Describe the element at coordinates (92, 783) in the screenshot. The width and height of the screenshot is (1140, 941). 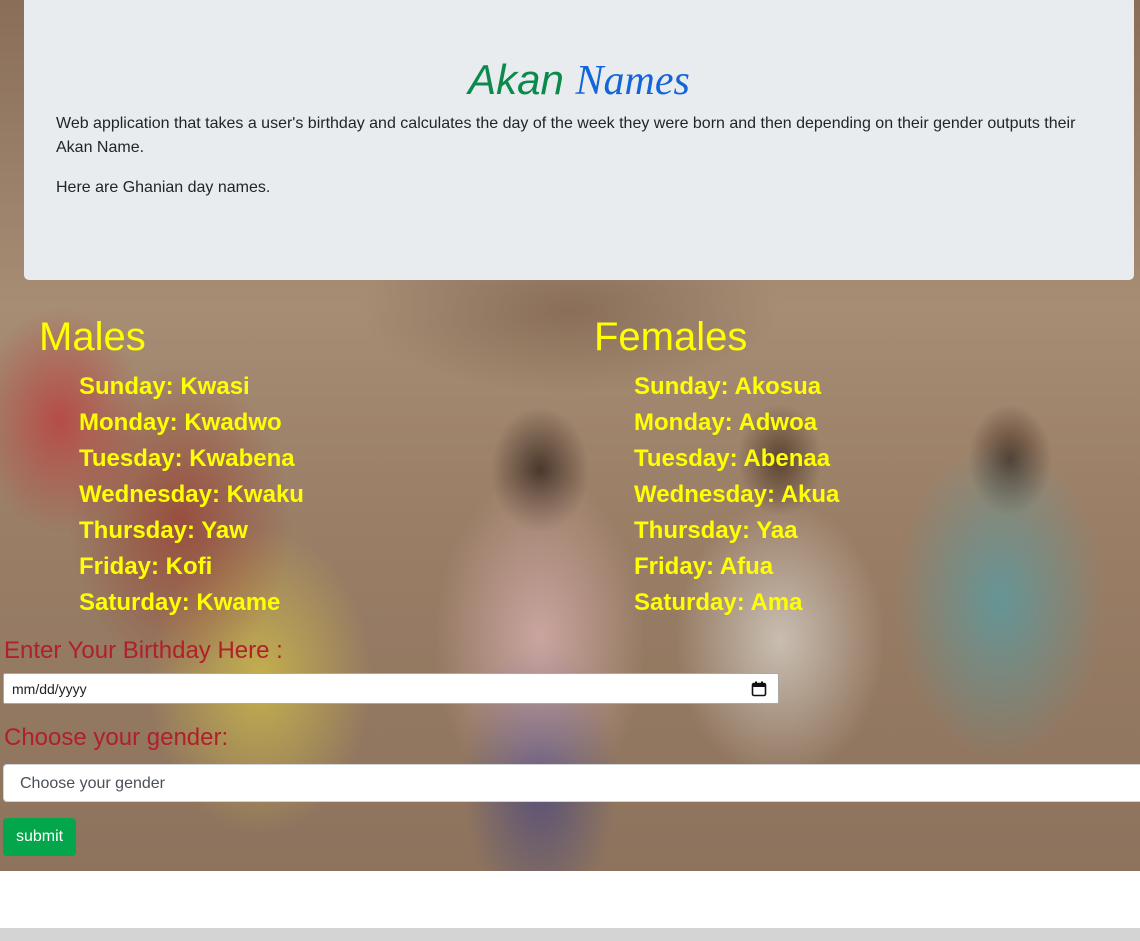
I see `gender-selected-value: Choose your gender` at that location.